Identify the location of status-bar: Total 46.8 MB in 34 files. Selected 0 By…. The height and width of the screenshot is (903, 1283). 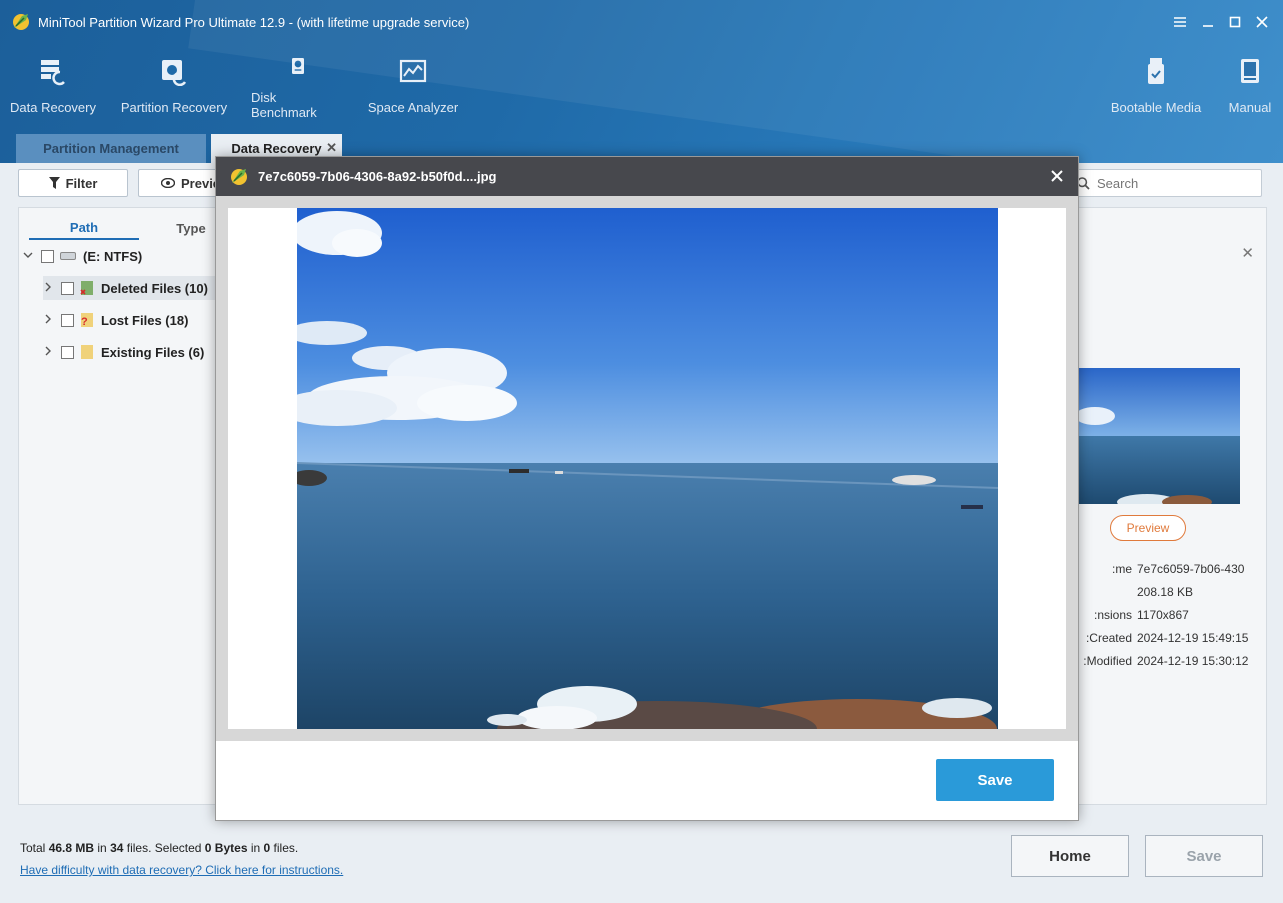
(641, 860).